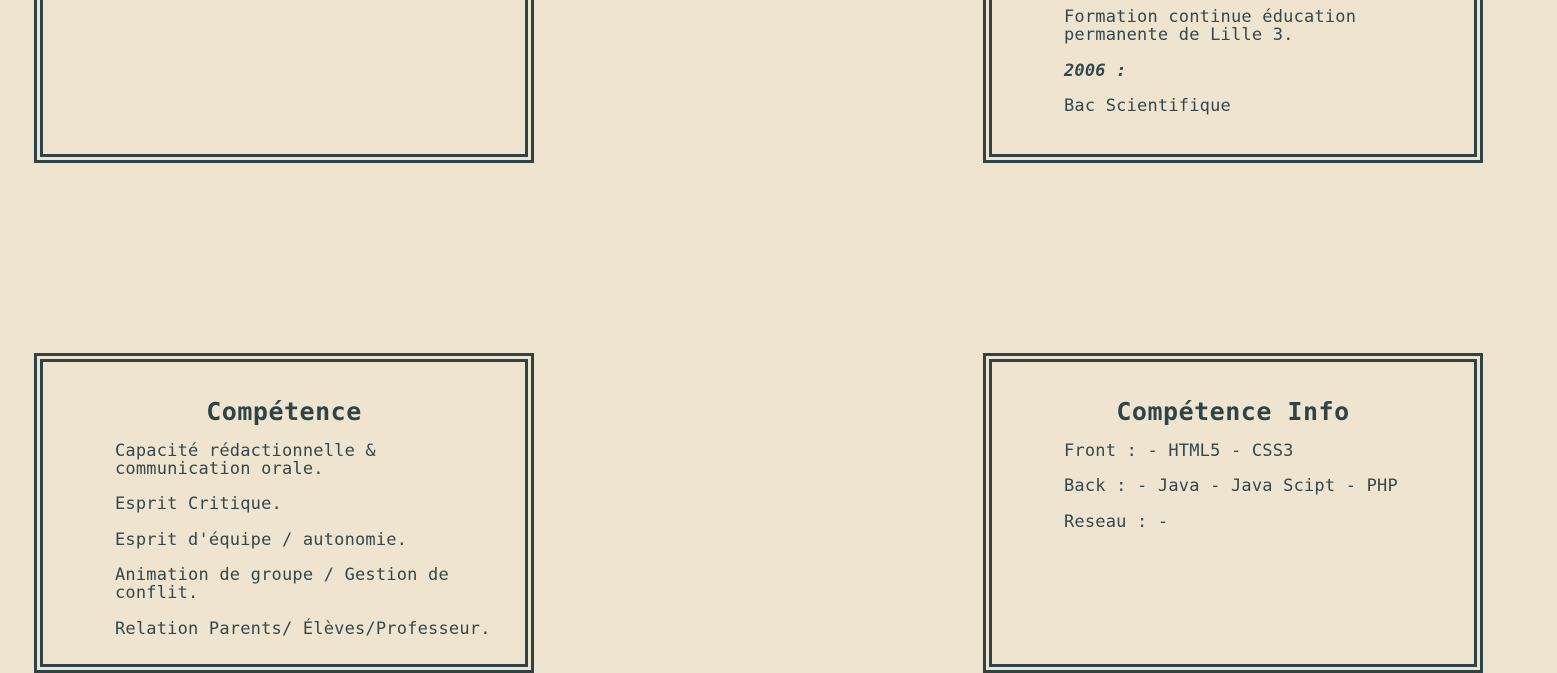 The image size is (1557, 673). What do you see at coordinates (261, 540) in the screenshot?
I see `competence-item: Esprit d'équipe / autonomie.` at bounding box center [261, 540].